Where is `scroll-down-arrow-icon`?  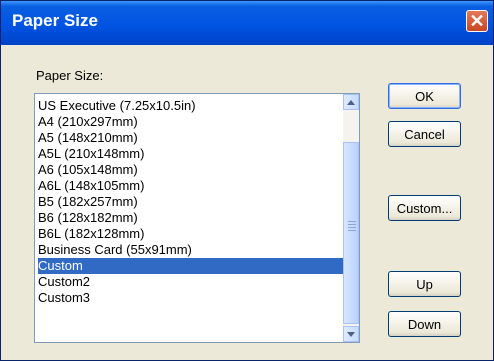 scroll-down-arrow-icon is located at coordinates (351, 334).